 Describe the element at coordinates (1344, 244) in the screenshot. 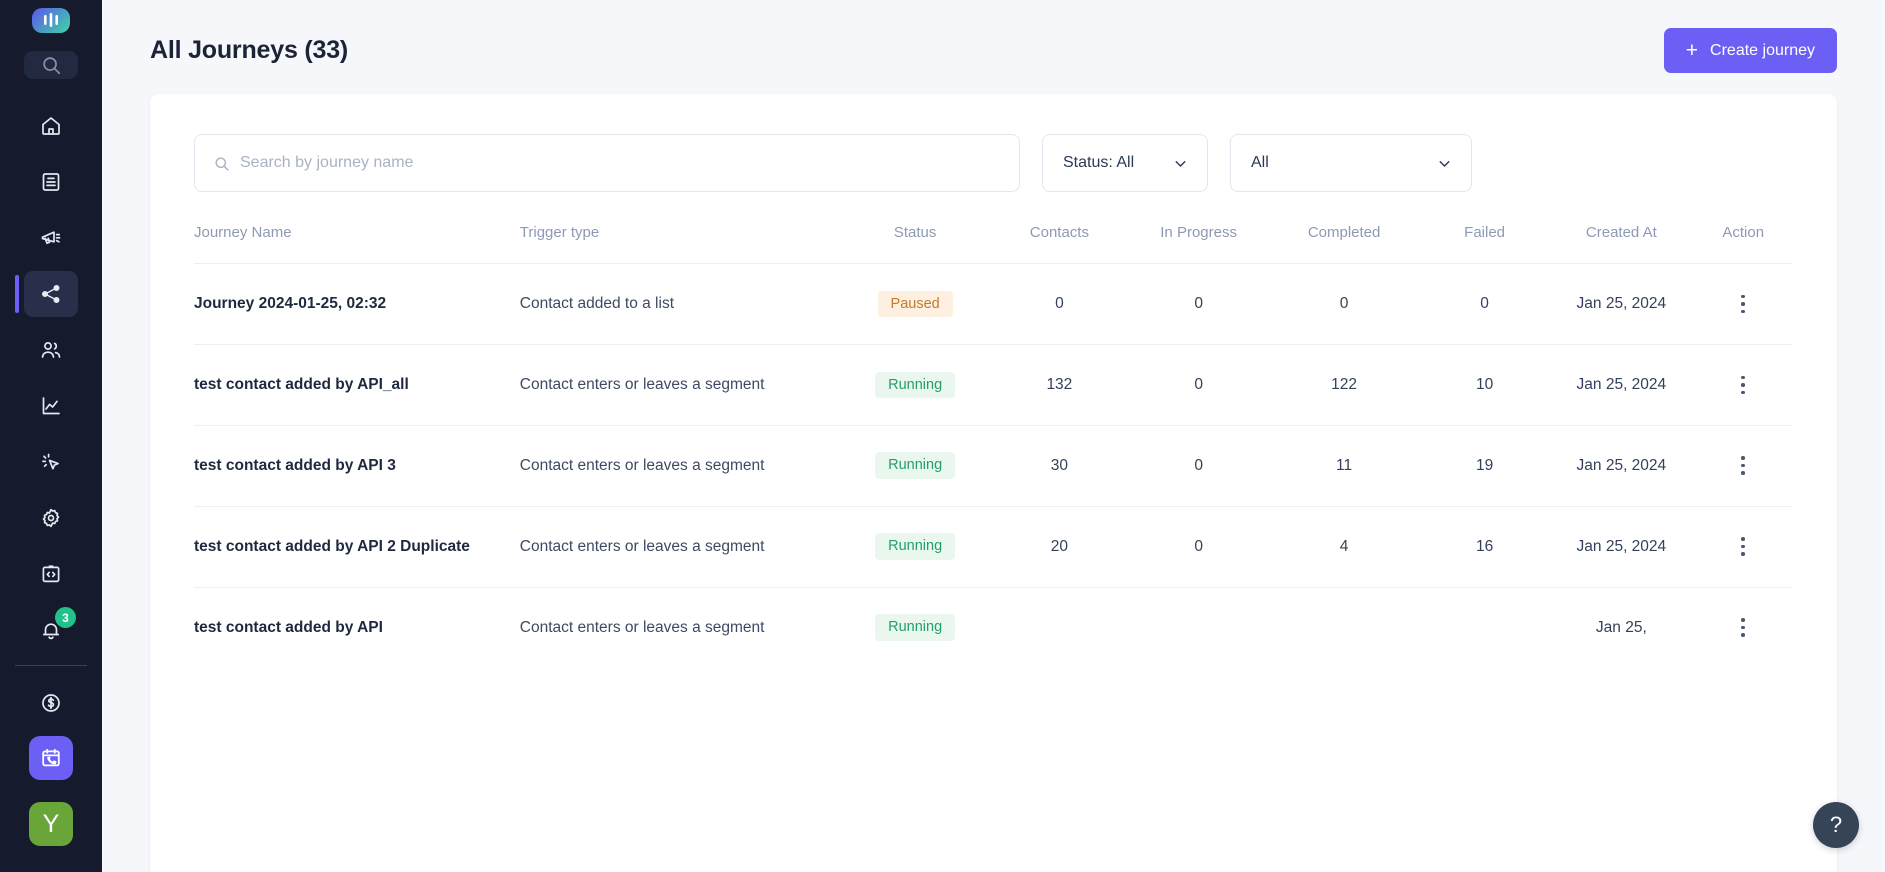

I see `column-header-completed: Completed` at that location.